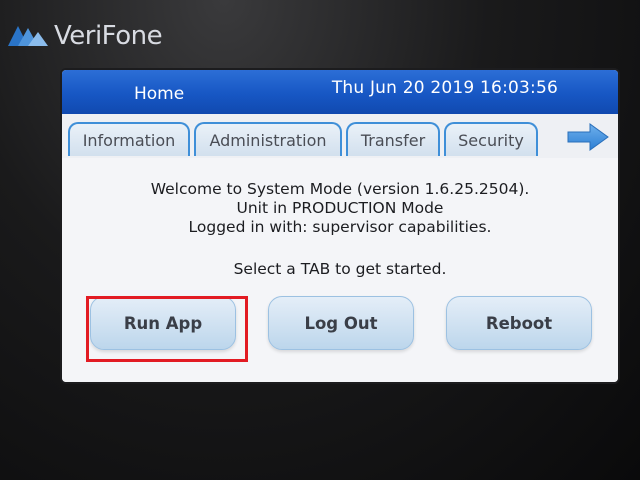  I want to click on select-tab-prompt: Select a TAB to get started., so click(340, 269).